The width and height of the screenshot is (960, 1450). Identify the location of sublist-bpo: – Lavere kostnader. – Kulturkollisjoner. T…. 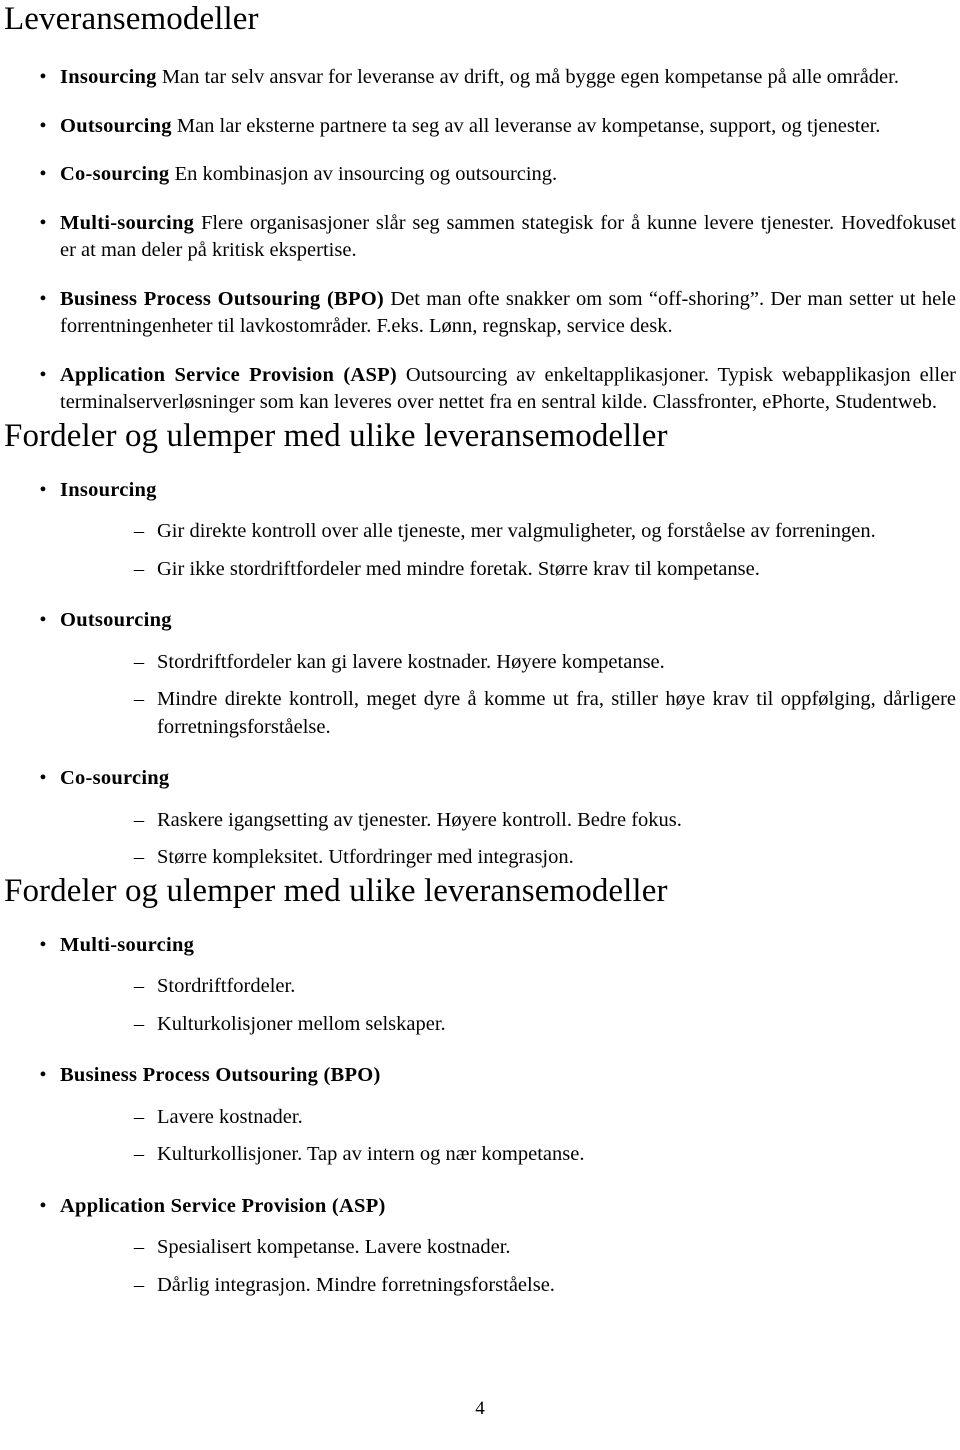
(536, 1136).